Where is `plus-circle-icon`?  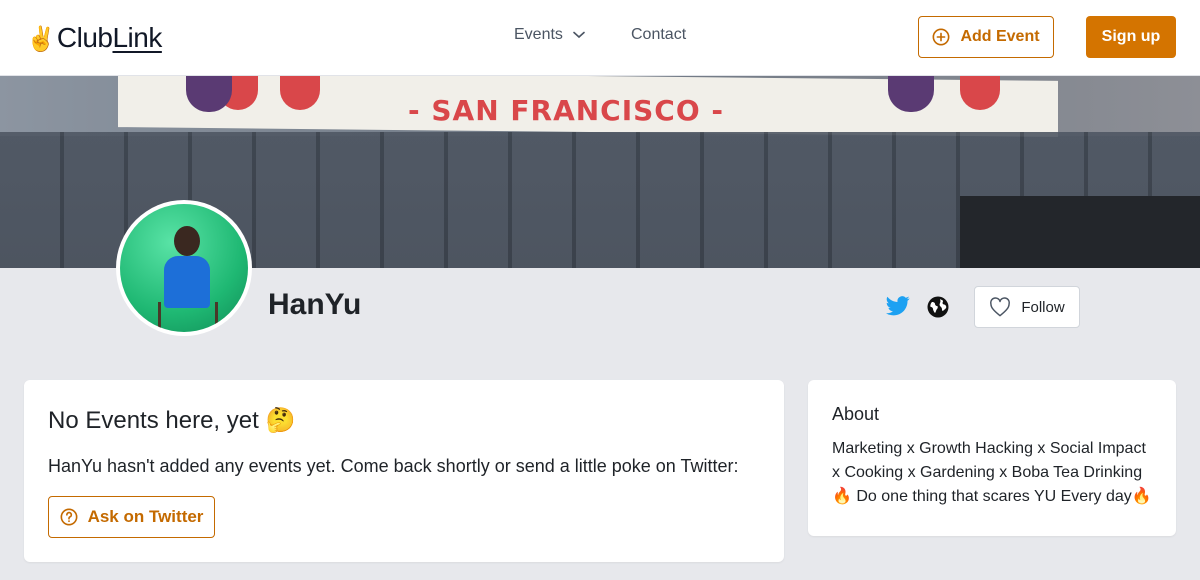 plus-circle-icon is located at coordinates (941, 37).